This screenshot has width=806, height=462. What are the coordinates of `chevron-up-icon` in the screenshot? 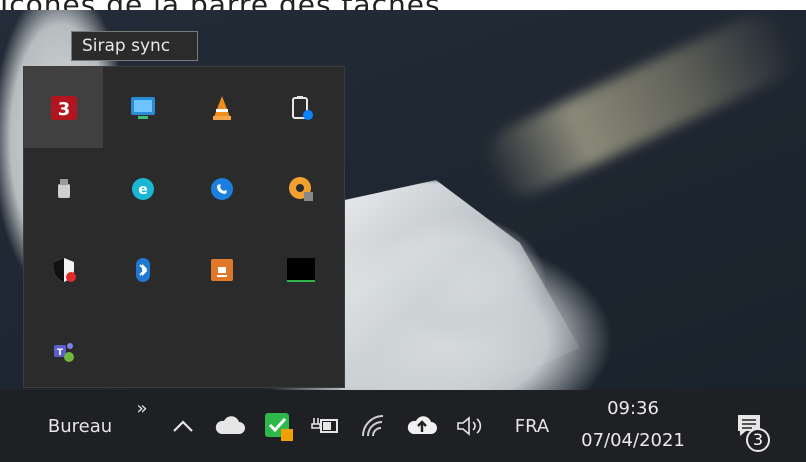 It's located at (183, 426).